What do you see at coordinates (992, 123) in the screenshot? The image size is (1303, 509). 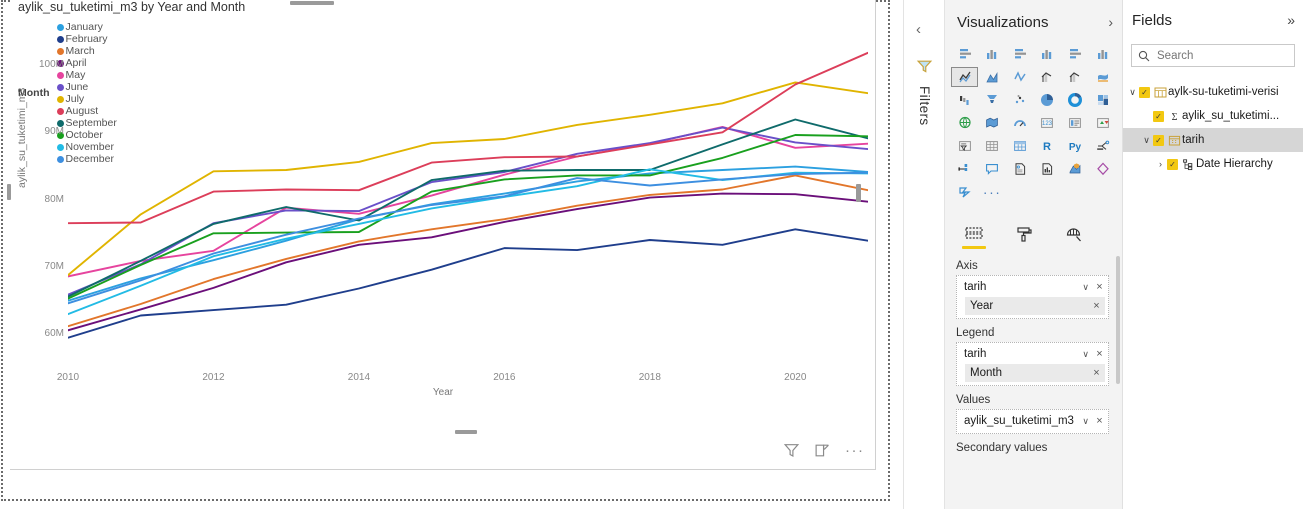 I see `filled-map-icon` at bounding box center [992, 123].